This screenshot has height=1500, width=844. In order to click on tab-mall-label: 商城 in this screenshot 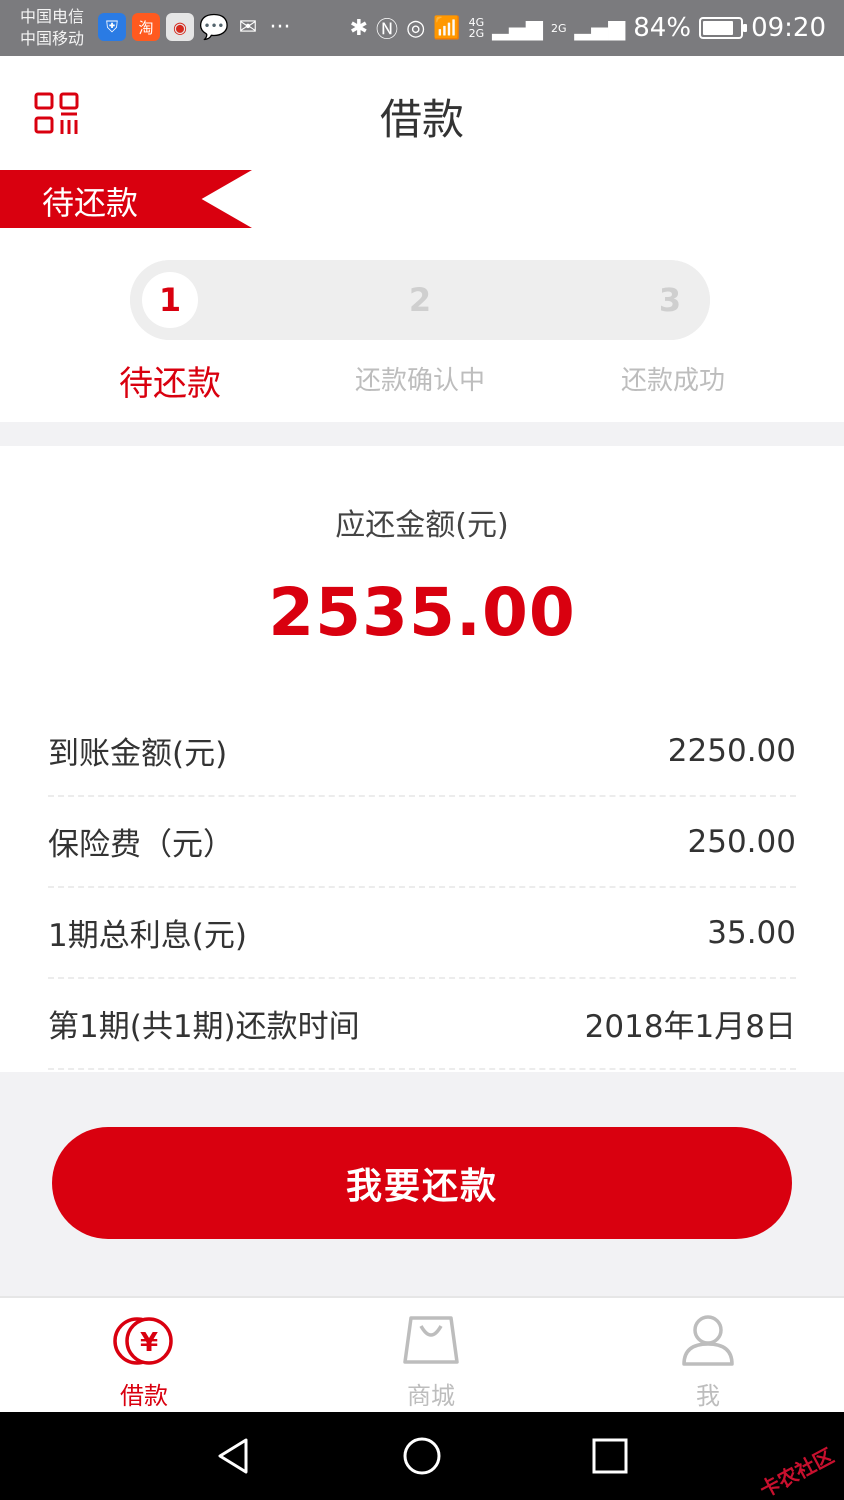, I will do `click(431, 1396)`.